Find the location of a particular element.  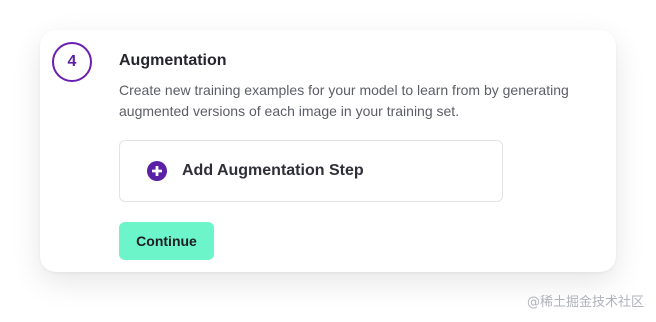

add-augmentation-step-button: Add Augmentation Step is located at coordinates (311, 171).